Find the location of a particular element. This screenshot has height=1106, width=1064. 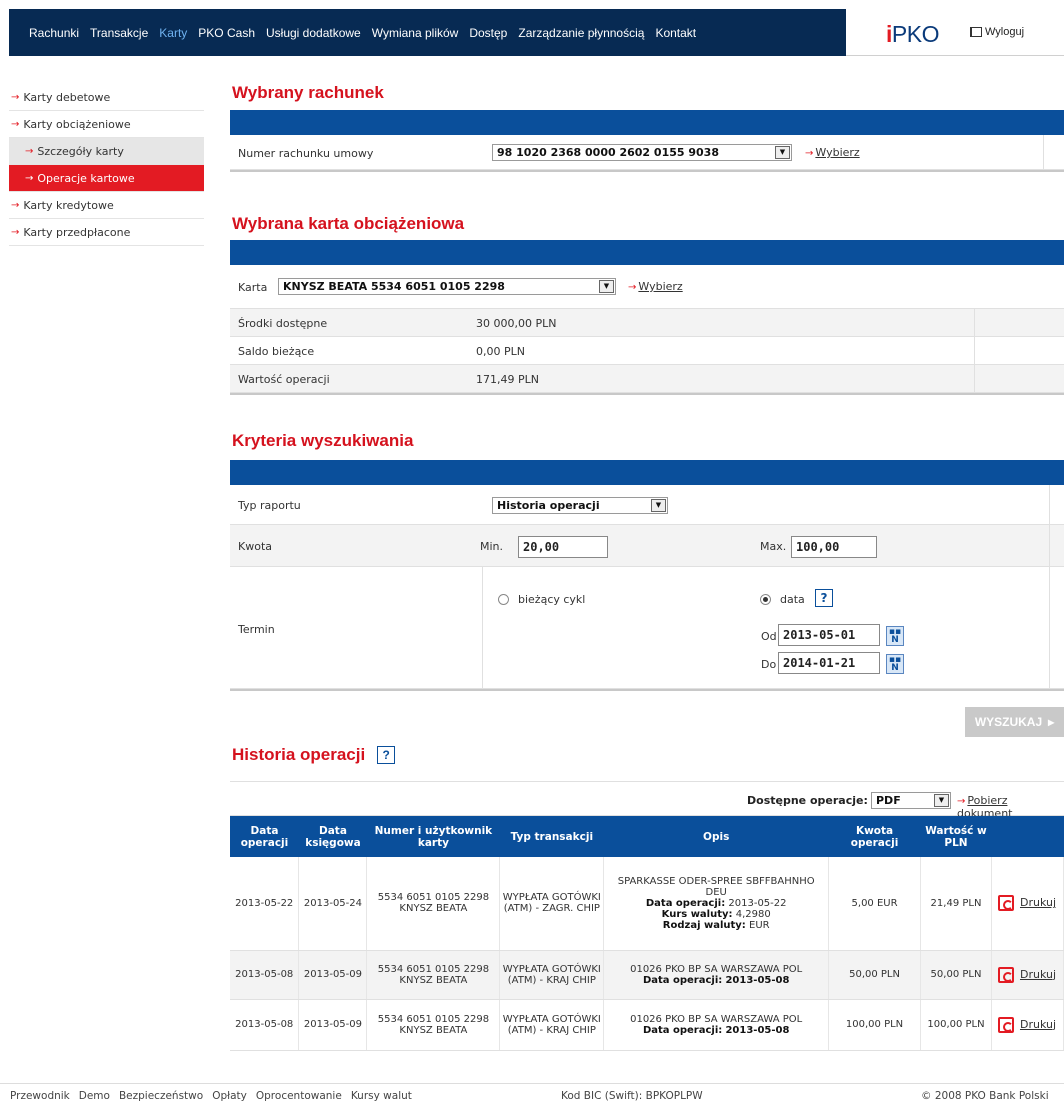

amount-row: Kwota Min. 20,00 Max. 100,00 is located at coordinates (647, 546).